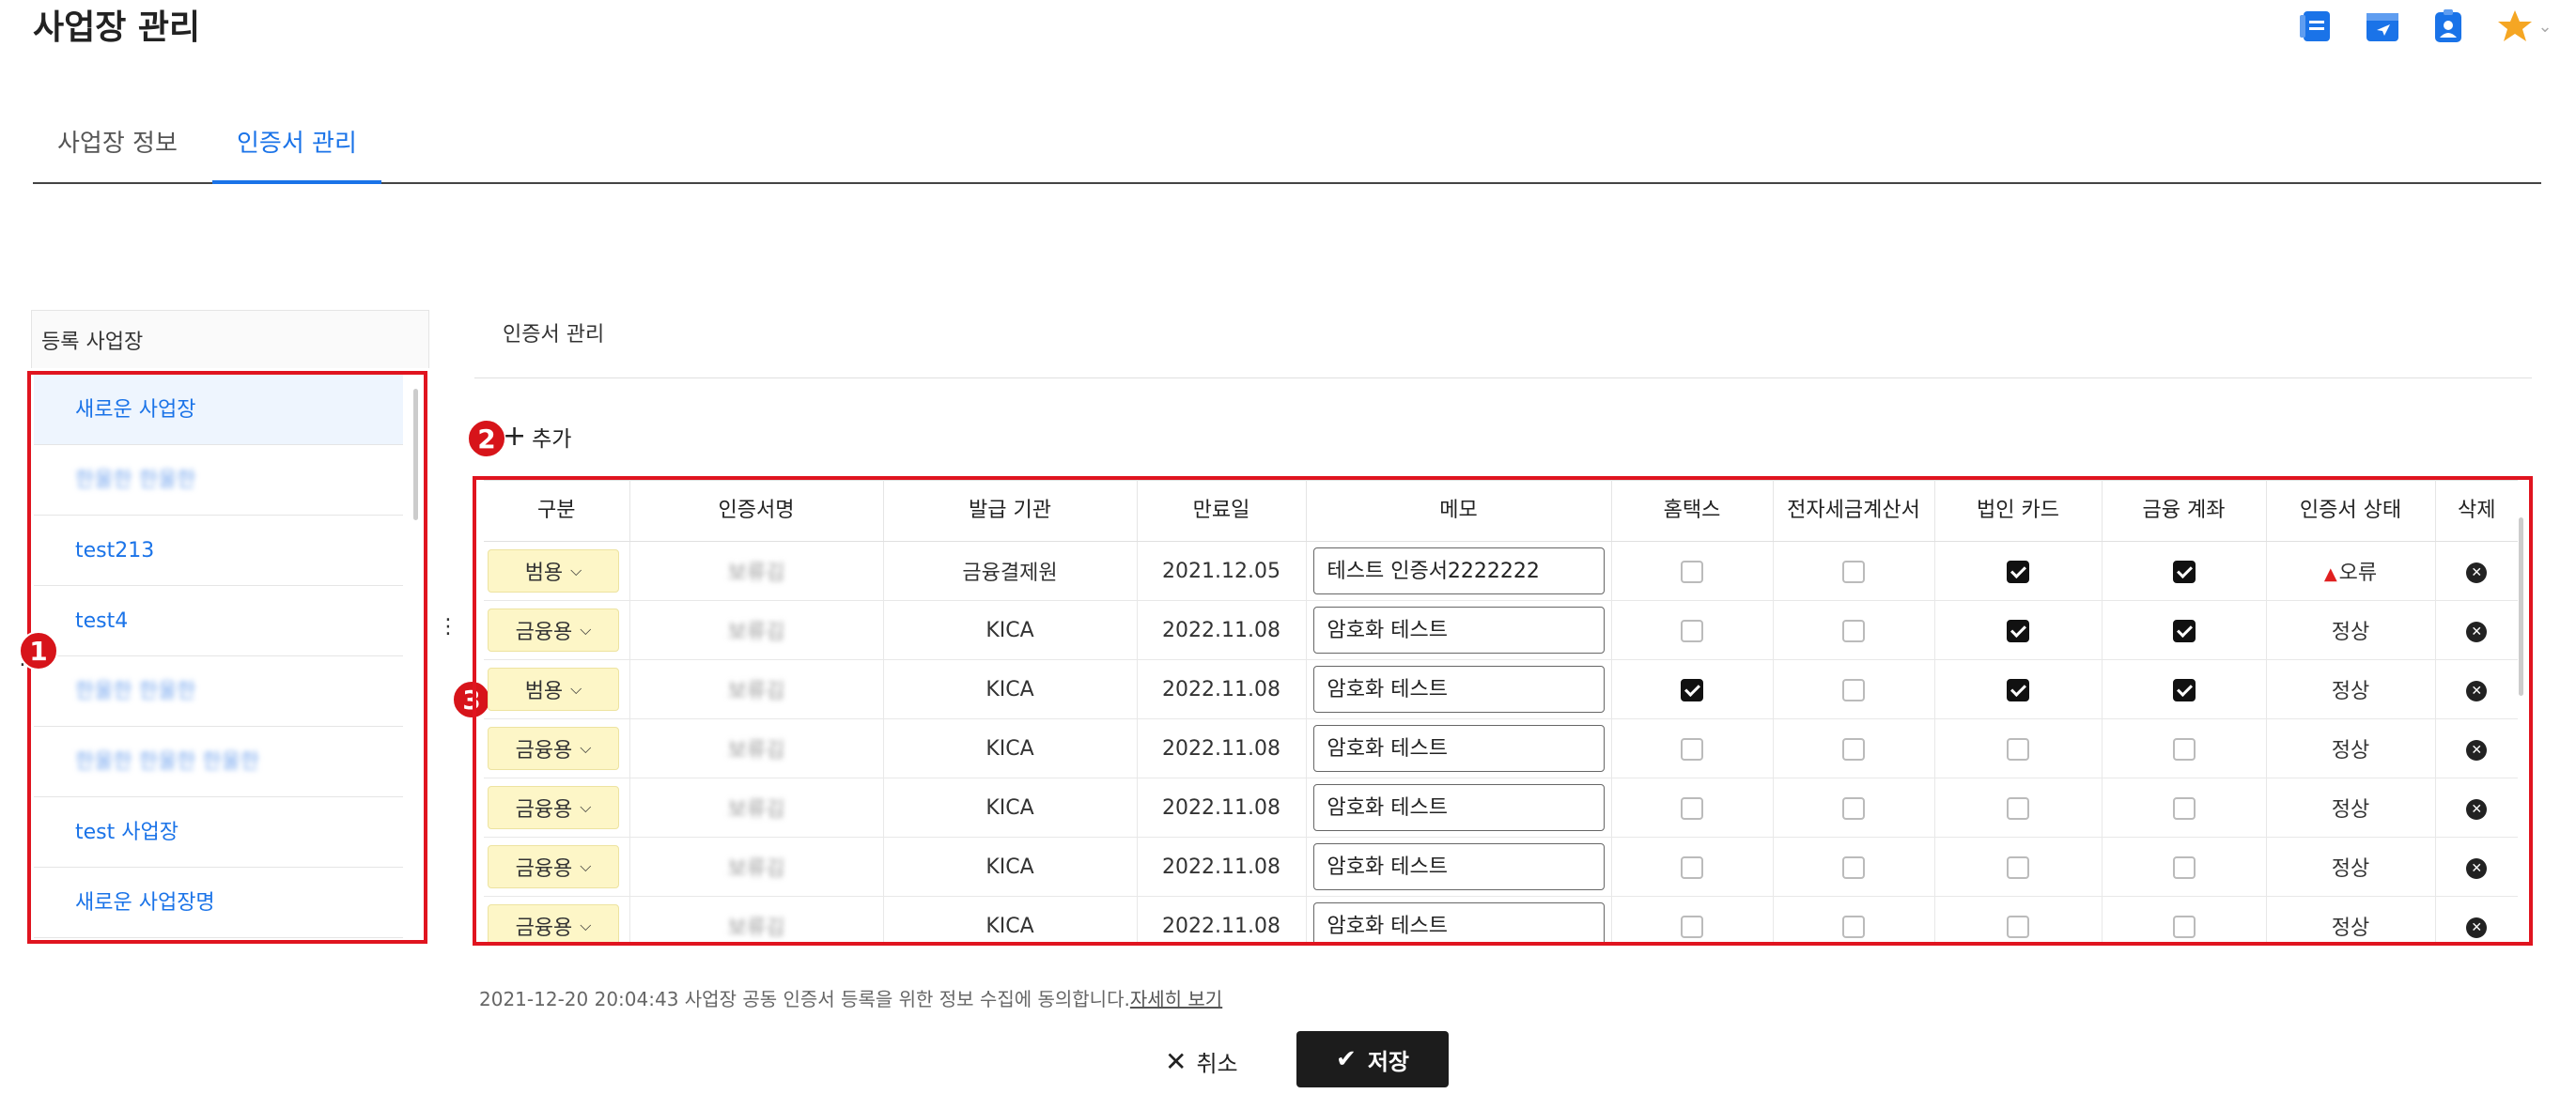 Image resolution: width=2576 pixels, height=1094 pixels. Describe the element at coordinates (1176, 999) in the screenshot. I see `details-link: 자세히 보기` at that location.